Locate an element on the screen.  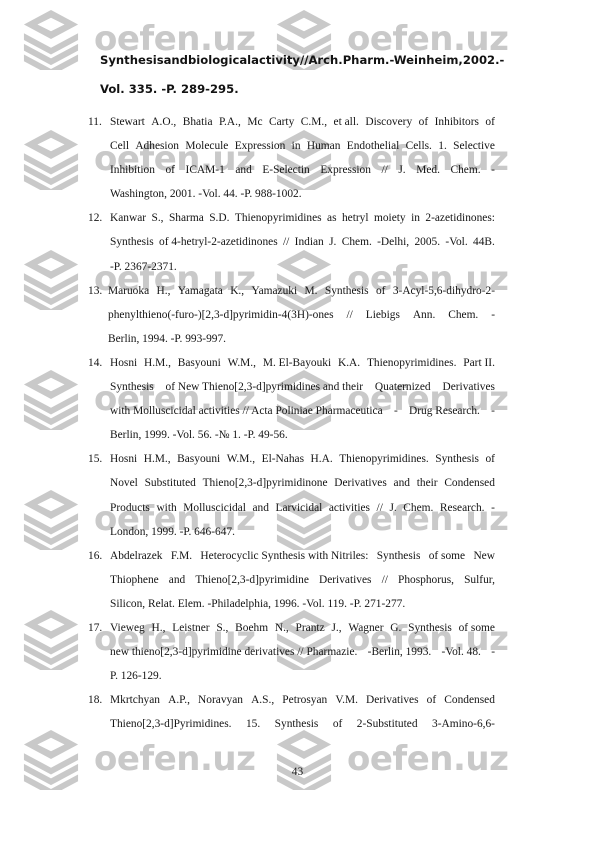
line-segment: Thieno[2,3-d]pyrimidinone is located at coordinates (265, 483).